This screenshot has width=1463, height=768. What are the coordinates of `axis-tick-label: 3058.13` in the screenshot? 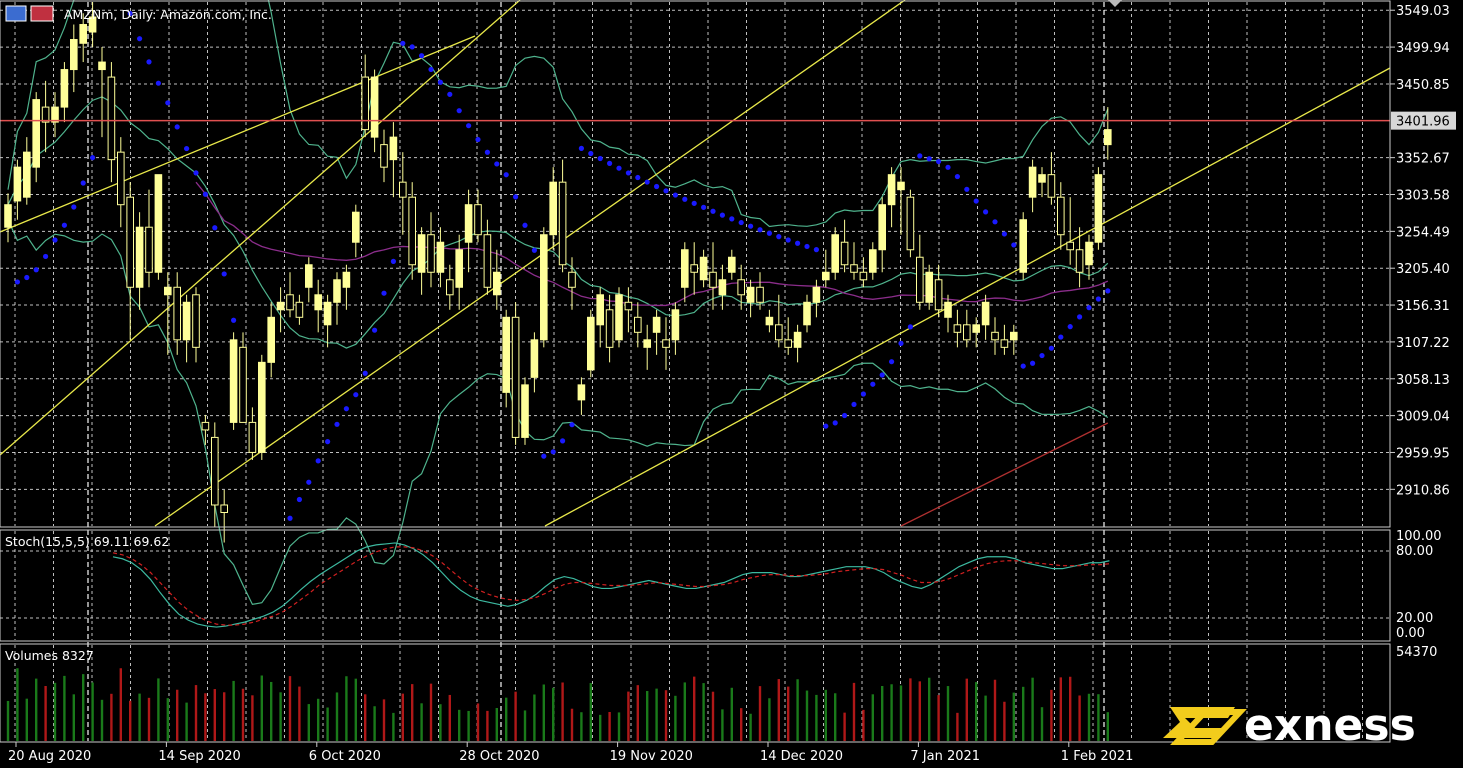 It's located at (1423, 380).